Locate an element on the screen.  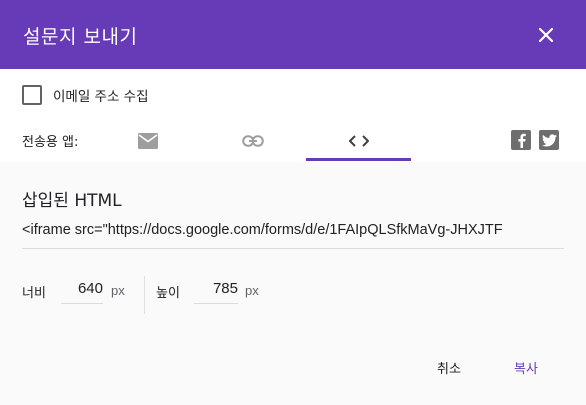
email-icon is located at coordinates (148, 141).